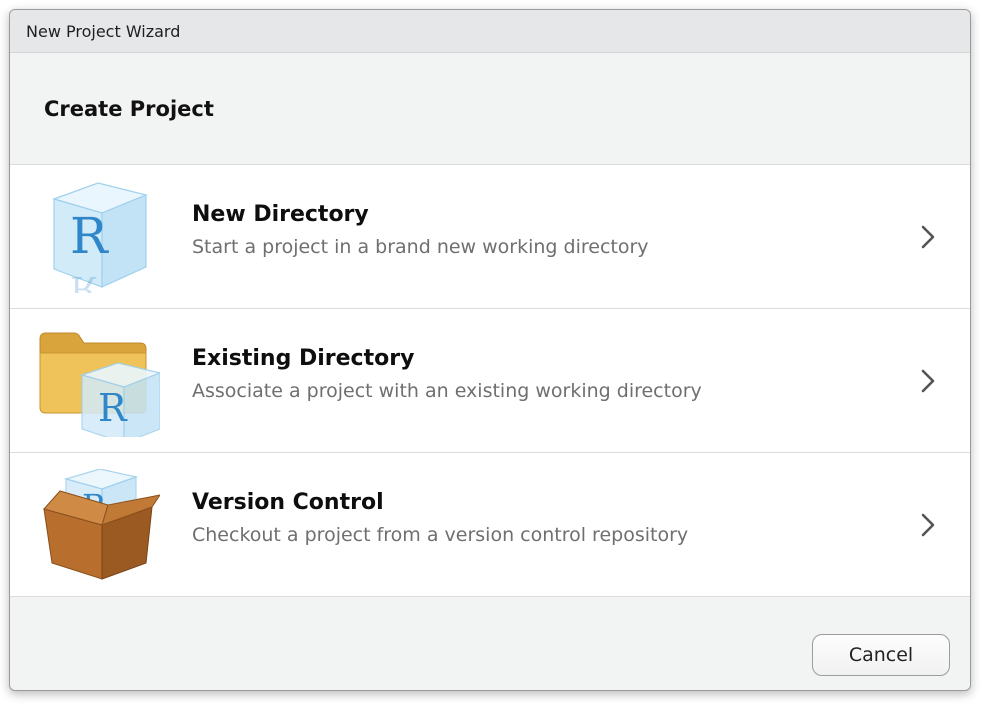 The image size is (986, 706). Describe the element at coordinates (101, 524) in the screenshot. I see `box-r-cube-icon: R` at that location.